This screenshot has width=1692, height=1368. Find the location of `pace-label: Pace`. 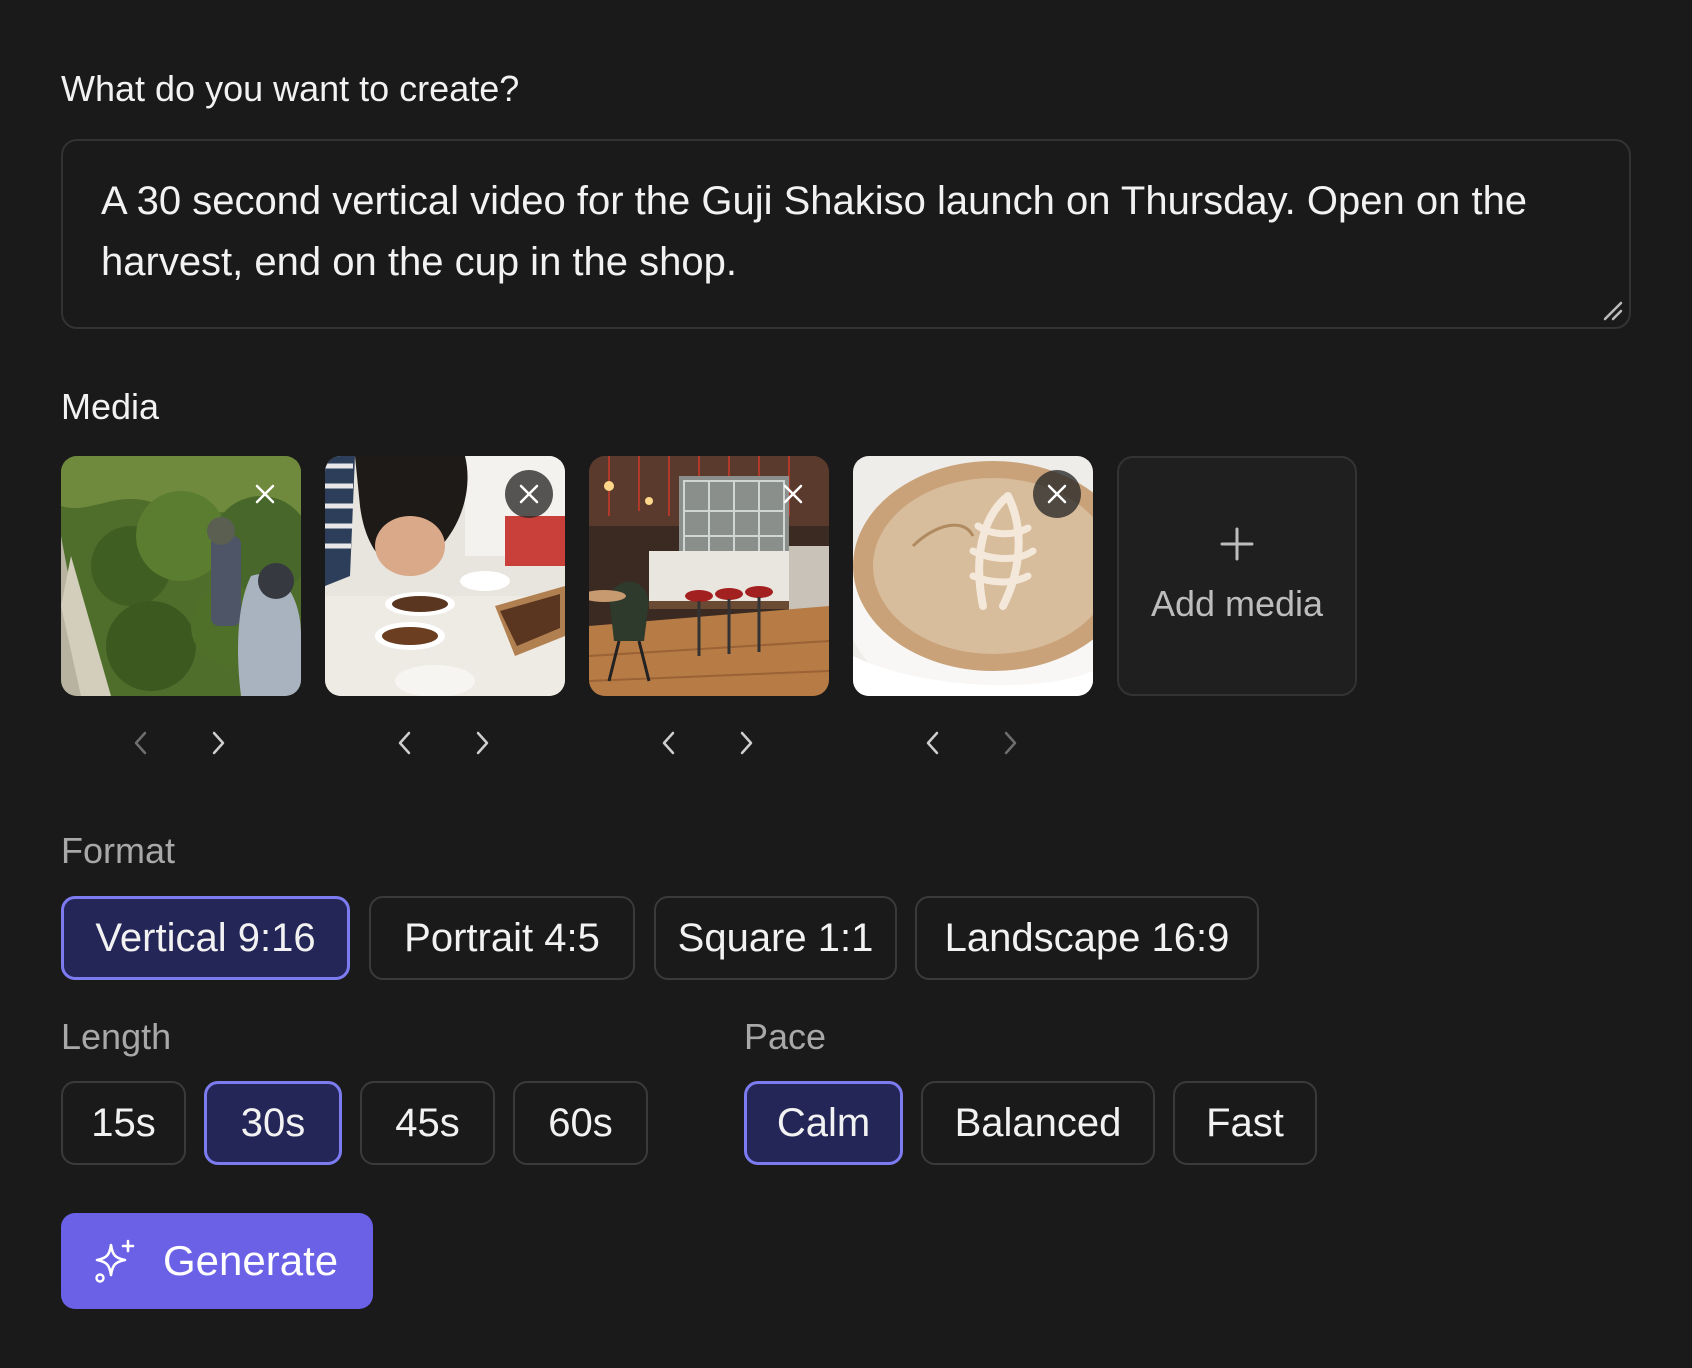

pace-label: Pace is located at coordinates (785, 1036).